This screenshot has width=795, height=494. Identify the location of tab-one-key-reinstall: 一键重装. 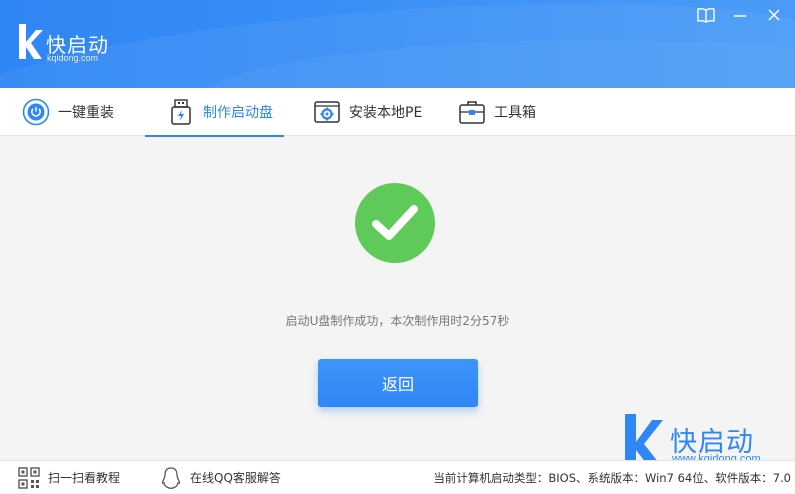
(68, 112).